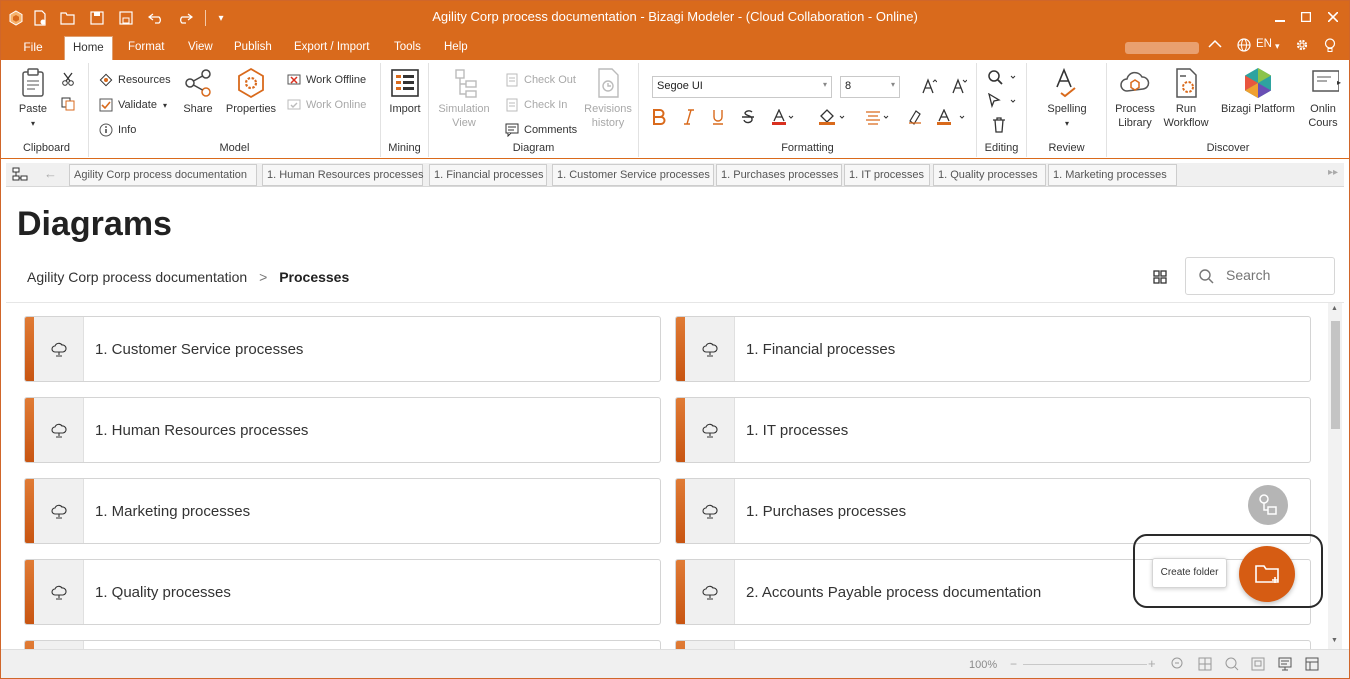 The image size is (1350, 679). Describe the element at coordinates (832, 119) in the screenshot. I see `fill-color-icon` at that location.